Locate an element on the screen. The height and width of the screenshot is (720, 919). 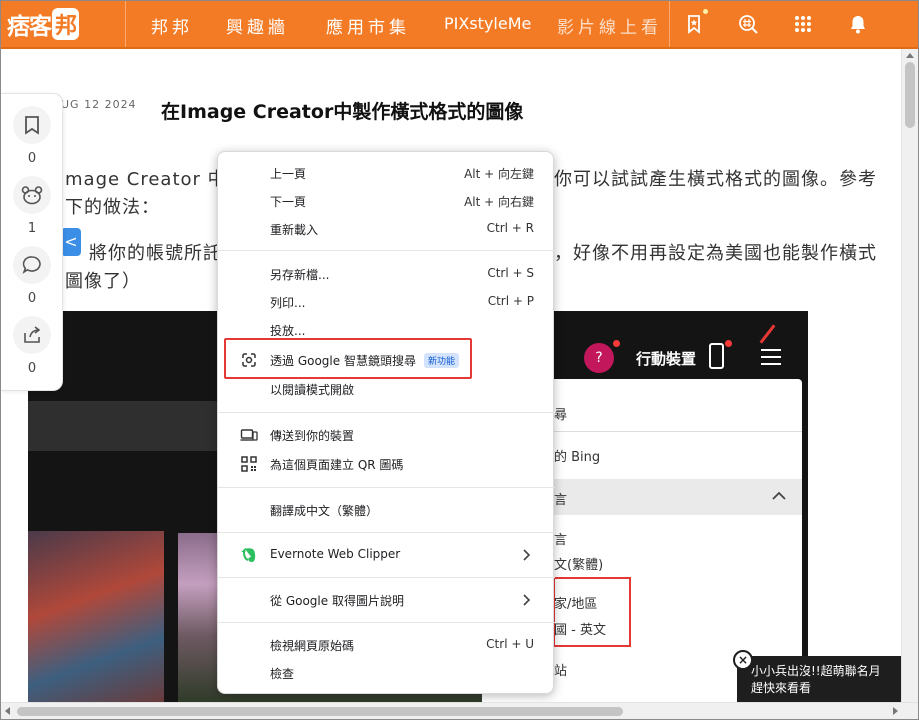
nav-item-pixstyleme: PIXstyleMe is located at coordinates (487, 23).